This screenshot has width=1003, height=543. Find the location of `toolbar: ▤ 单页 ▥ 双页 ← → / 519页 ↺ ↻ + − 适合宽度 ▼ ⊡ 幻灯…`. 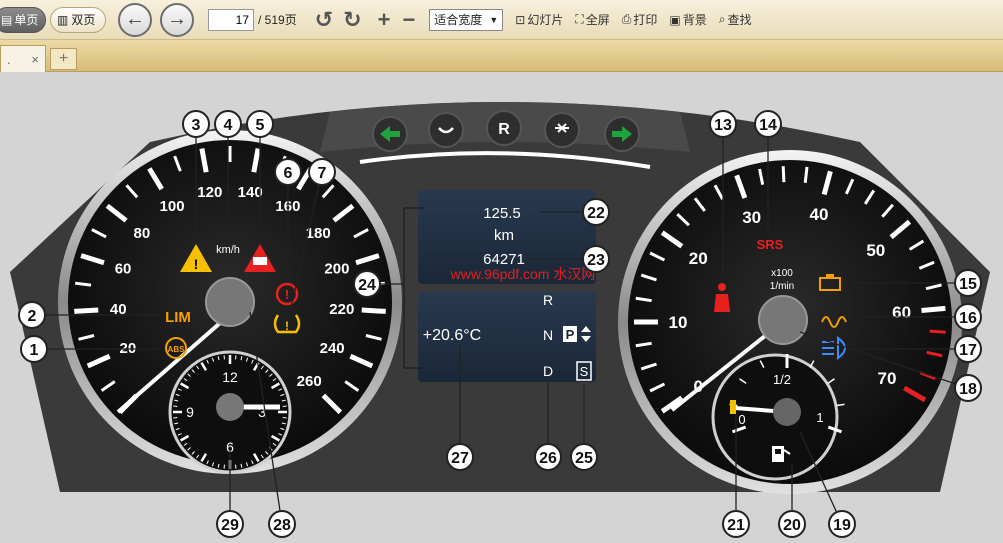

toolbar: ▤ 单页 ▥ 双页 ← → / 519页 ↺ ↻ + − 适合宽度 ▼ ⊡ 幻灯… is located at coordinates (501, 20).